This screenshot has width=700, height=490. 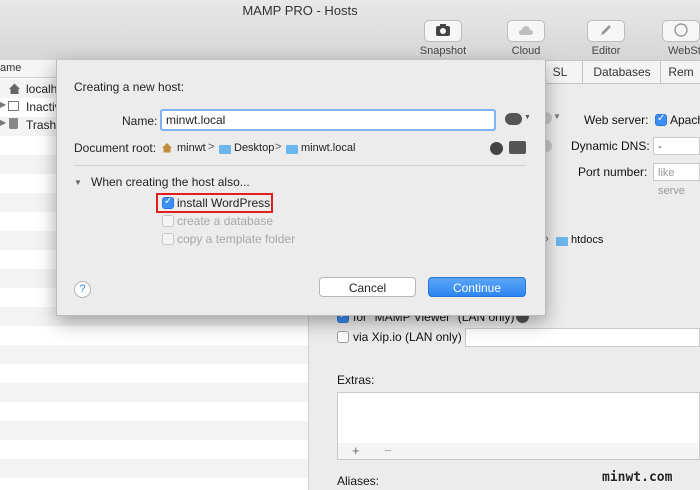 What do you see at coordinates (587, 240) in the screenshot?
I see `htdocs-path: htdocs` at bounding box center [587, 240].